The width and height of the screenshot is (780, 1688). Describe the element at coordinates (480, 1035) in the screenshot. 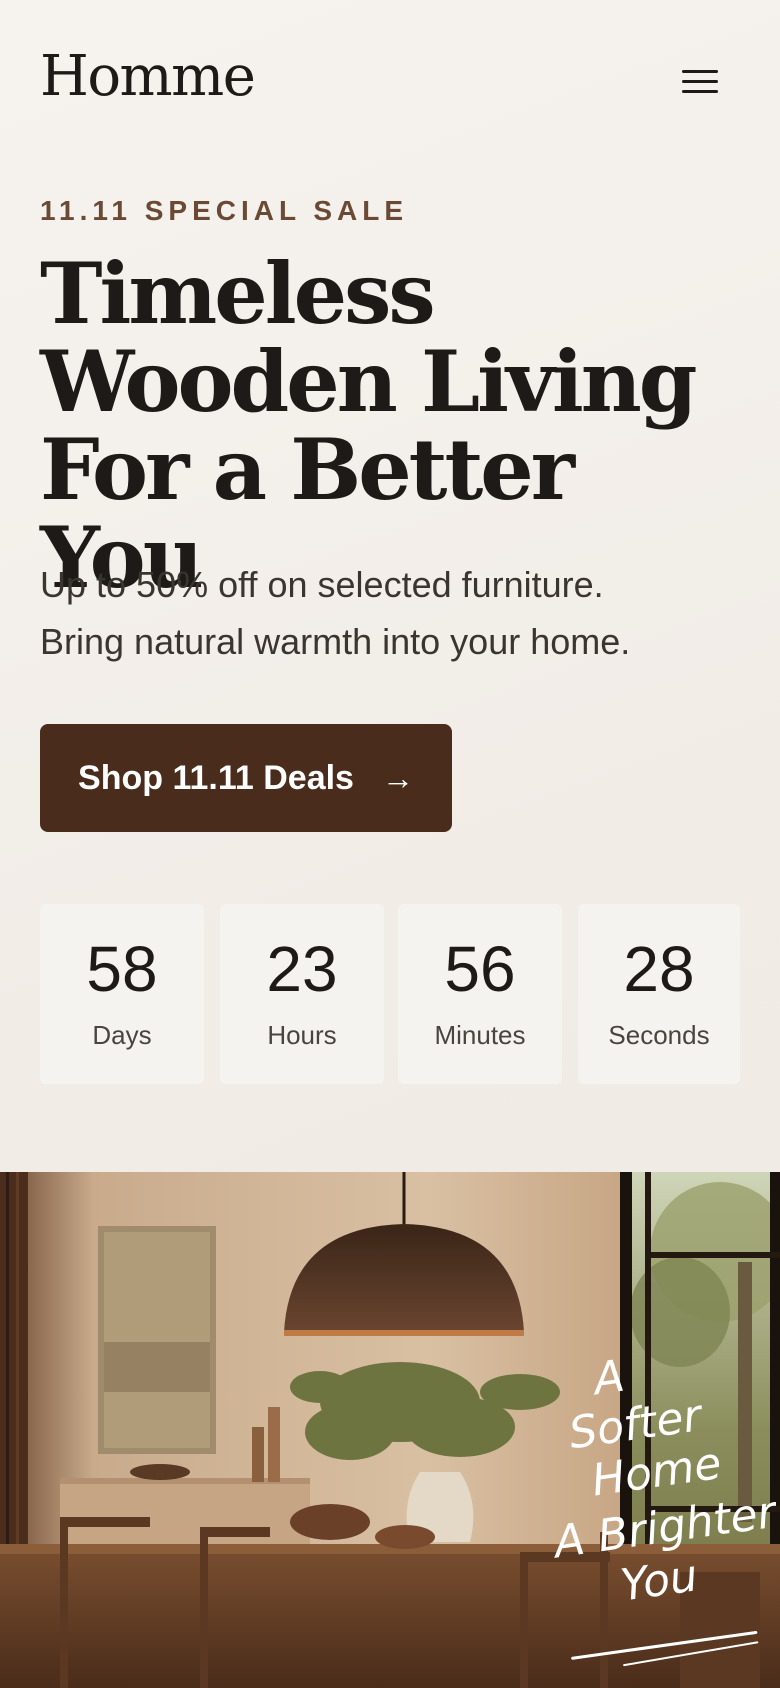

I see `countdown-label: Minutes` at that location.